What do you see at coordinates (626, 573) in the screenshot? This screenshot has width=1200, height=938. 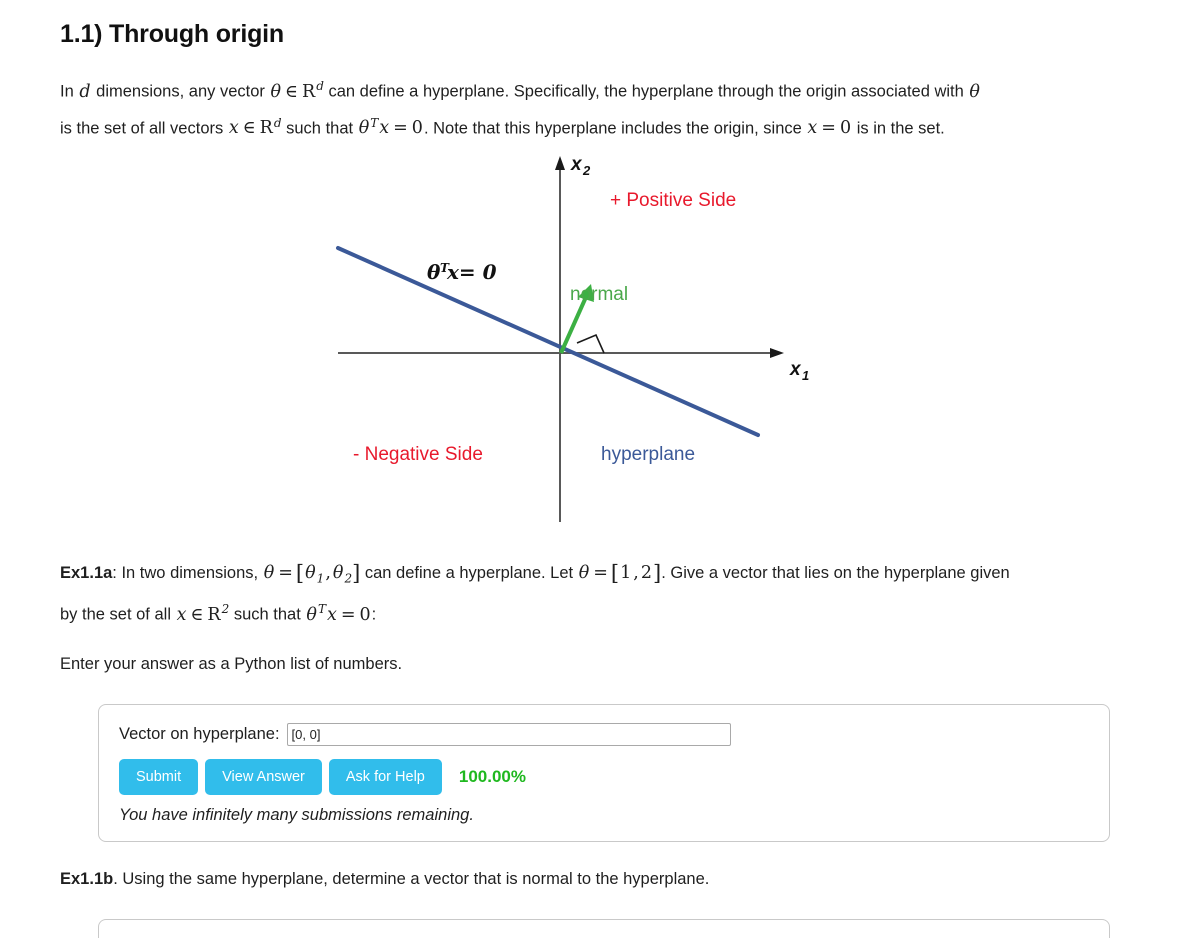 I see `math-number-one: 1` at bounding box center [626, 573].